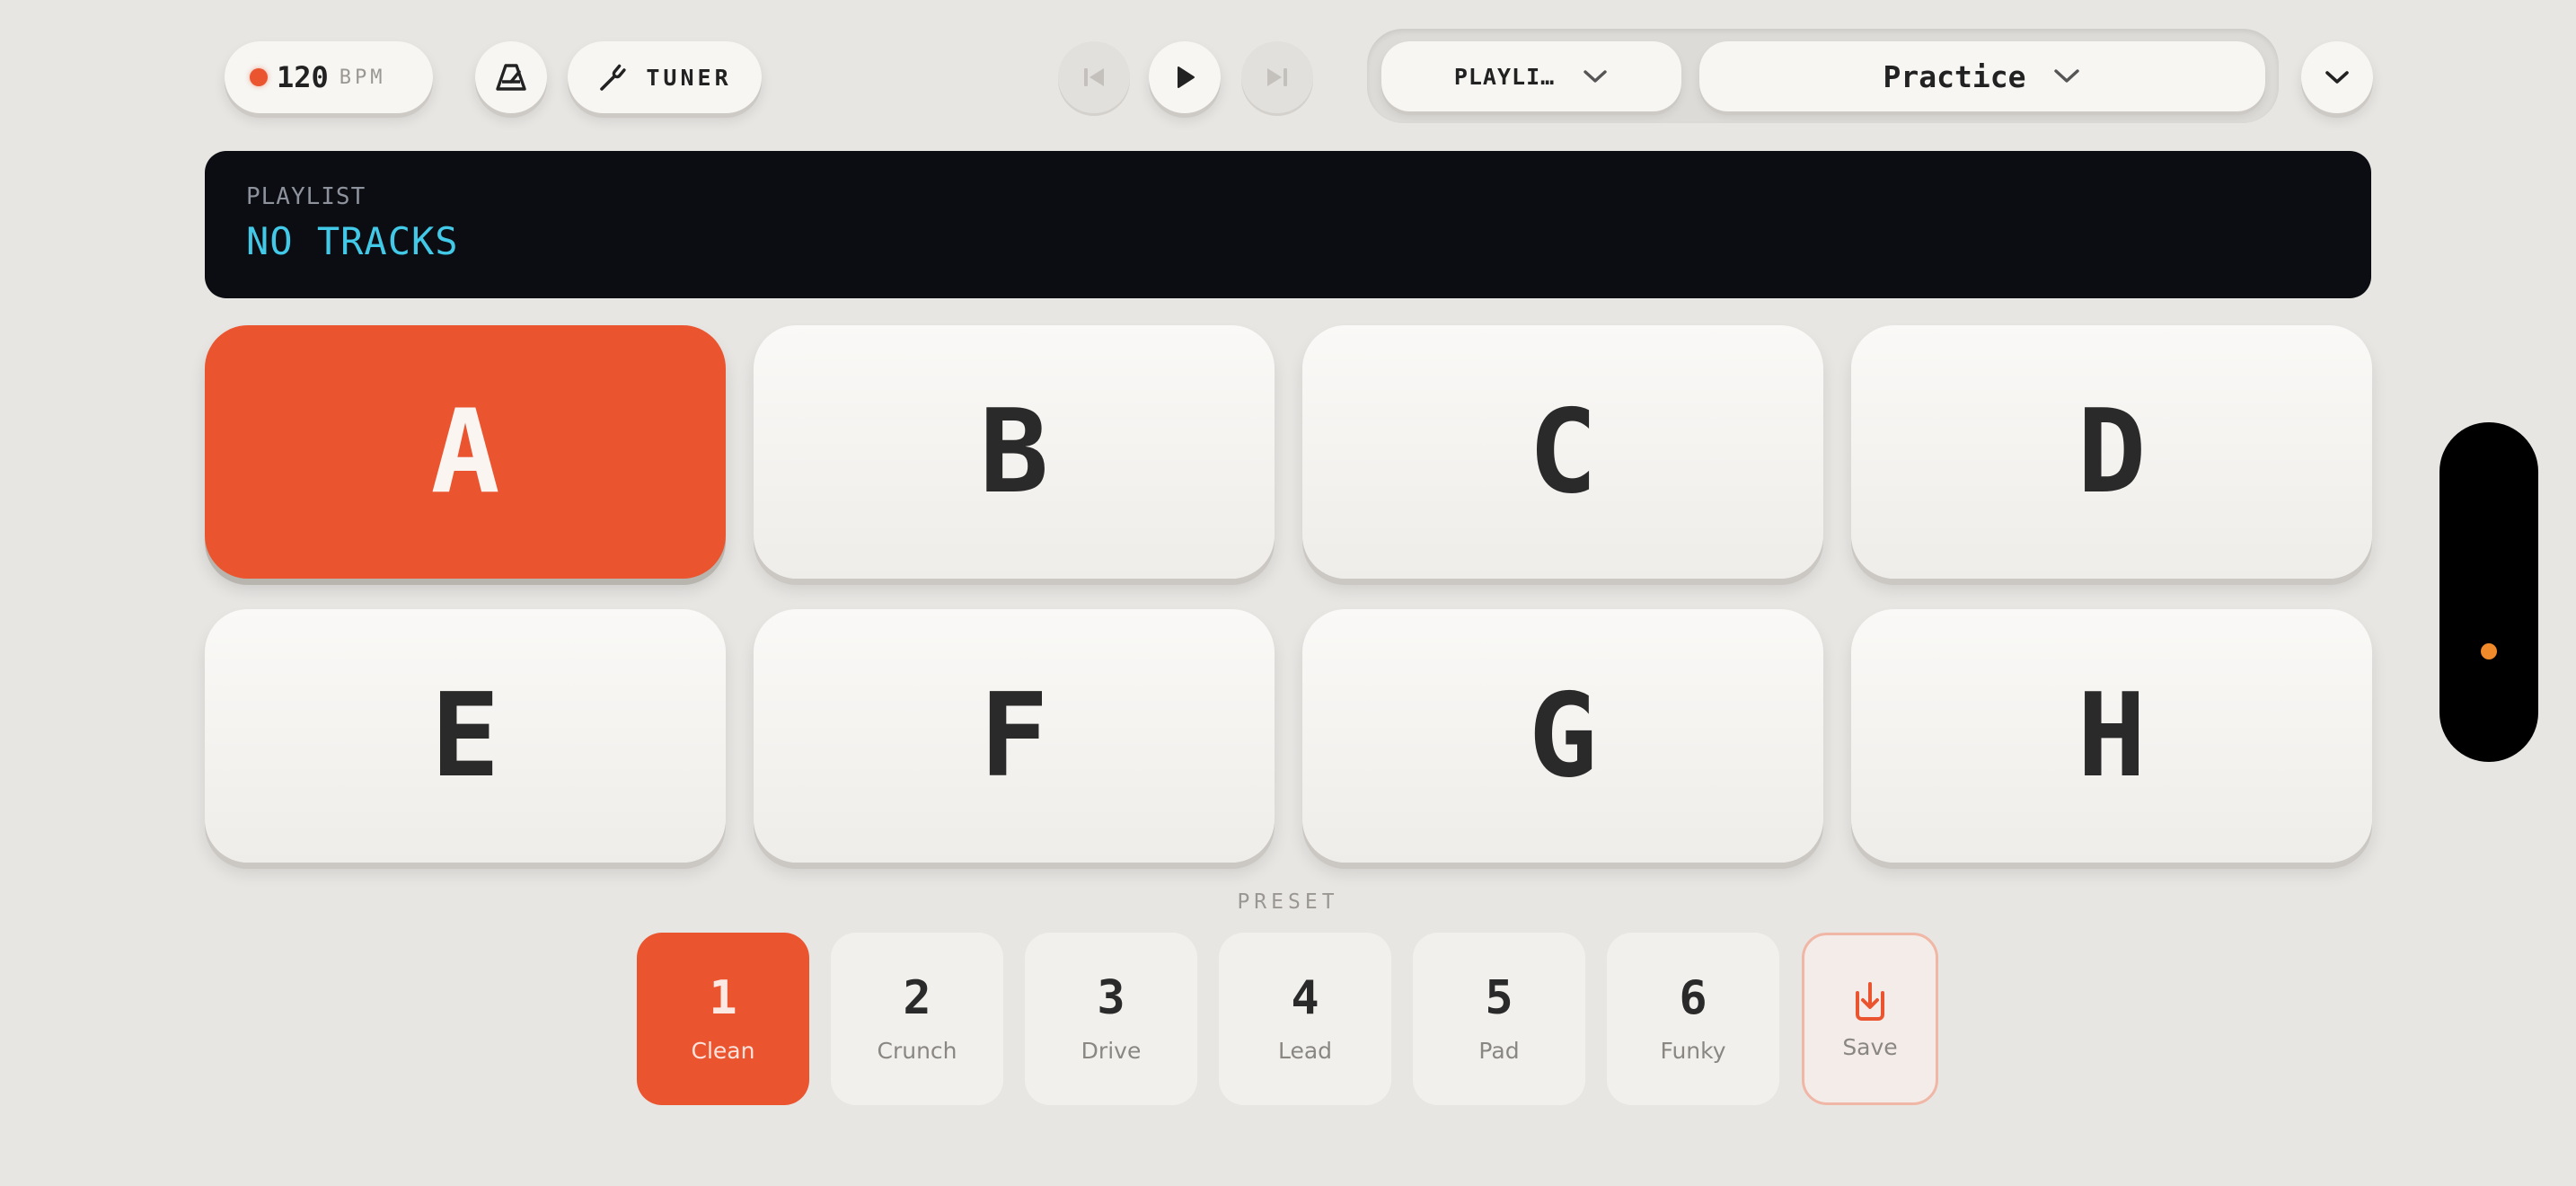 The width and height of the screenshot is (2576, 1186). What do you see at coordinates (723, 1050) in the screenshot?
I see `preset-name: Clean` at bounding box center [723, 1050].